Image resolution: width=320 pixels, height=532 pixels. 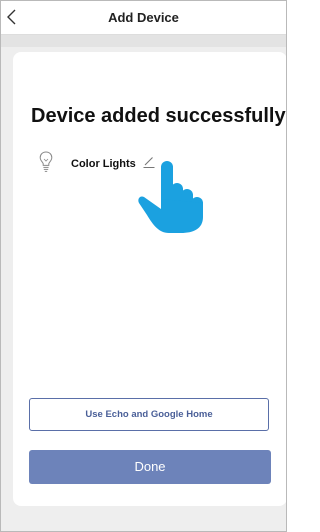 I want to click on top-bar: Add Device, so click(x=143, y=18).